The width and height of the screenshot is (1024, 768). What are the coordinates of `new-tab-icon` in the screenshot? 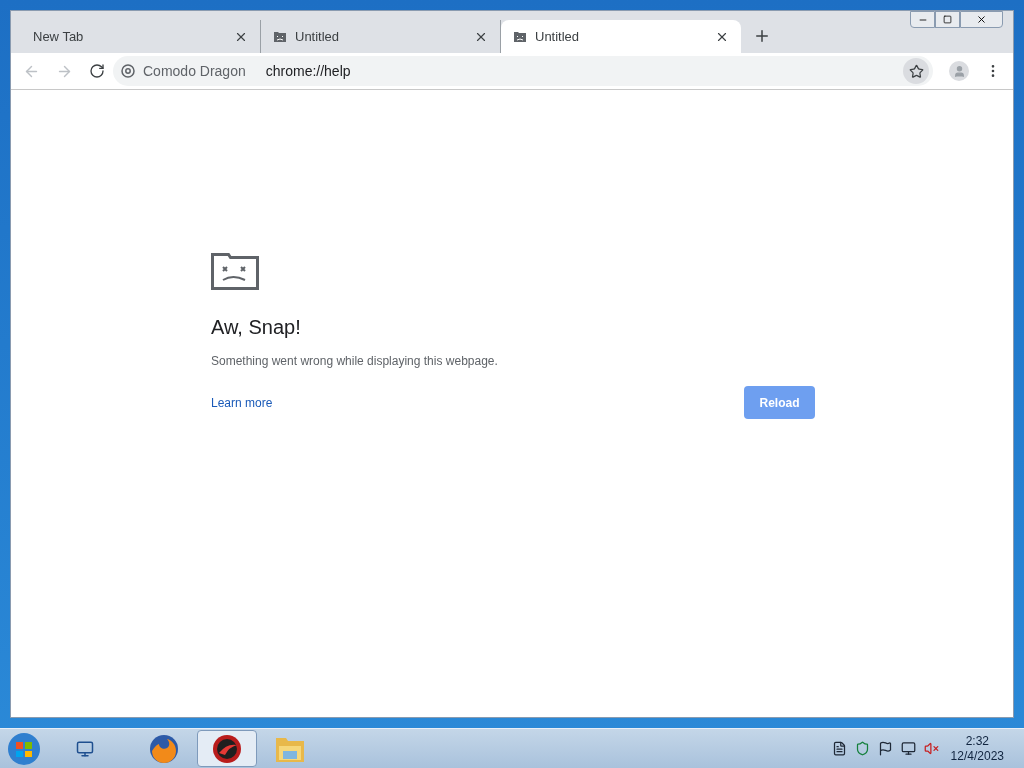 It's located at (762, 36).